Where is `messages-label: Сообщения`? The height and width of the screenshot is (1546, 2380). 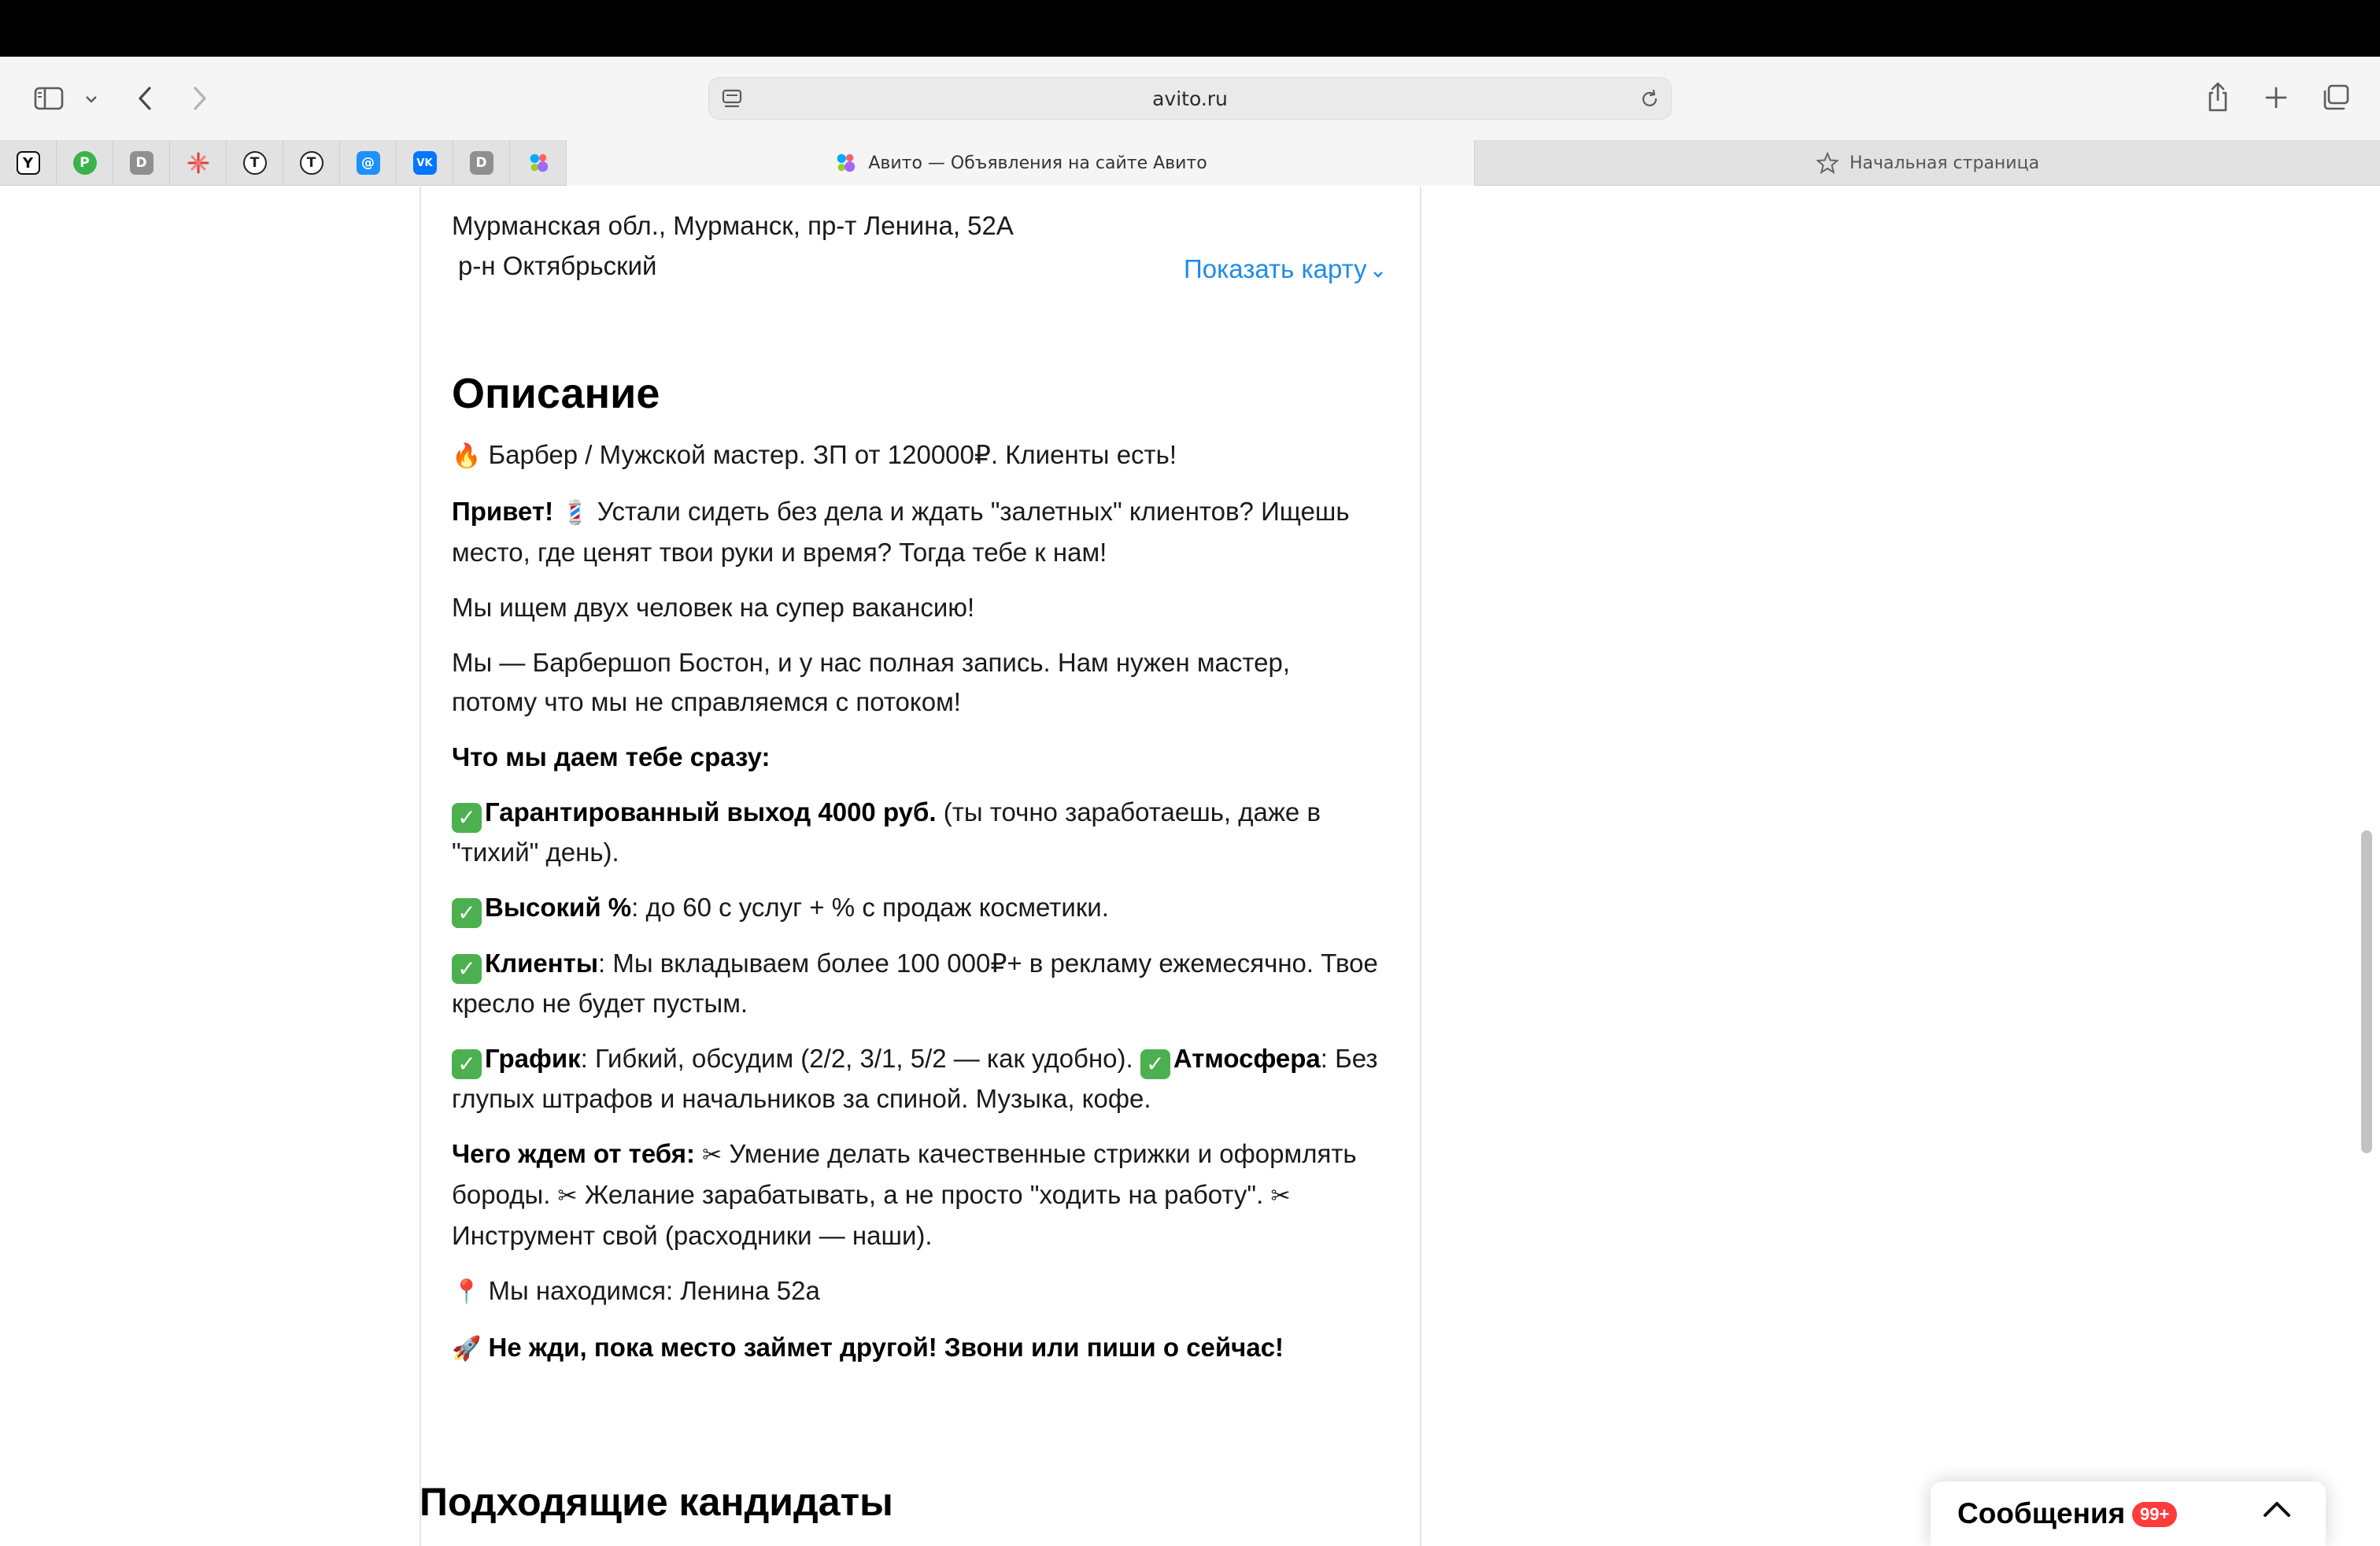 messages-label: Сообщения is located at coordinates (2041, 1513).